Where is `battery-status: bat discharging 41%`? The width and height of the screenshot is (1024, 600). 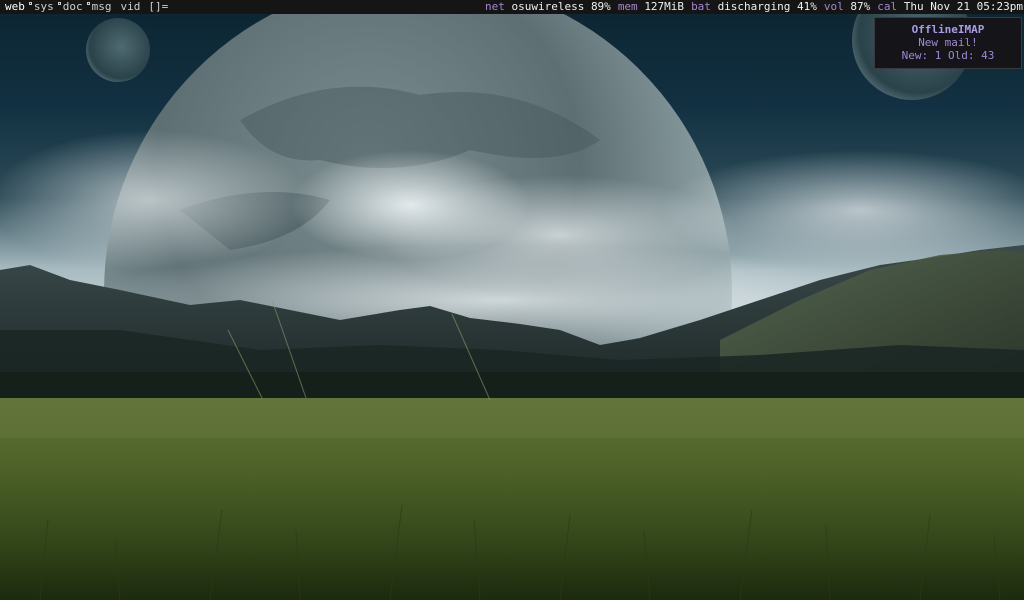
battery-status: bat discharging 41% is located at coordinates (754, 7).